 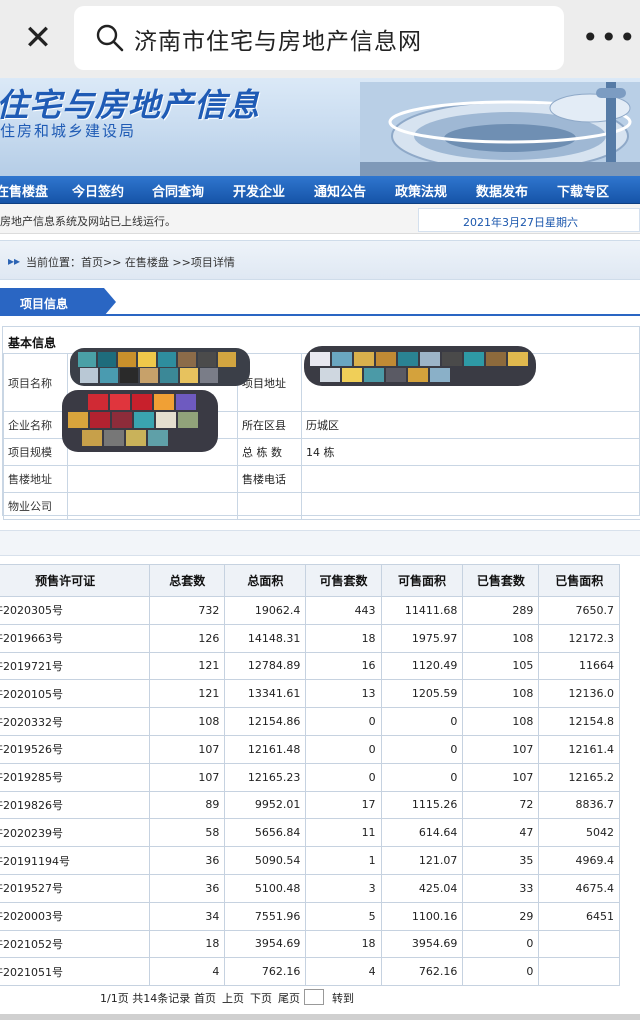 I want to click on pager-next: 下页, so click(x=261, y=998).